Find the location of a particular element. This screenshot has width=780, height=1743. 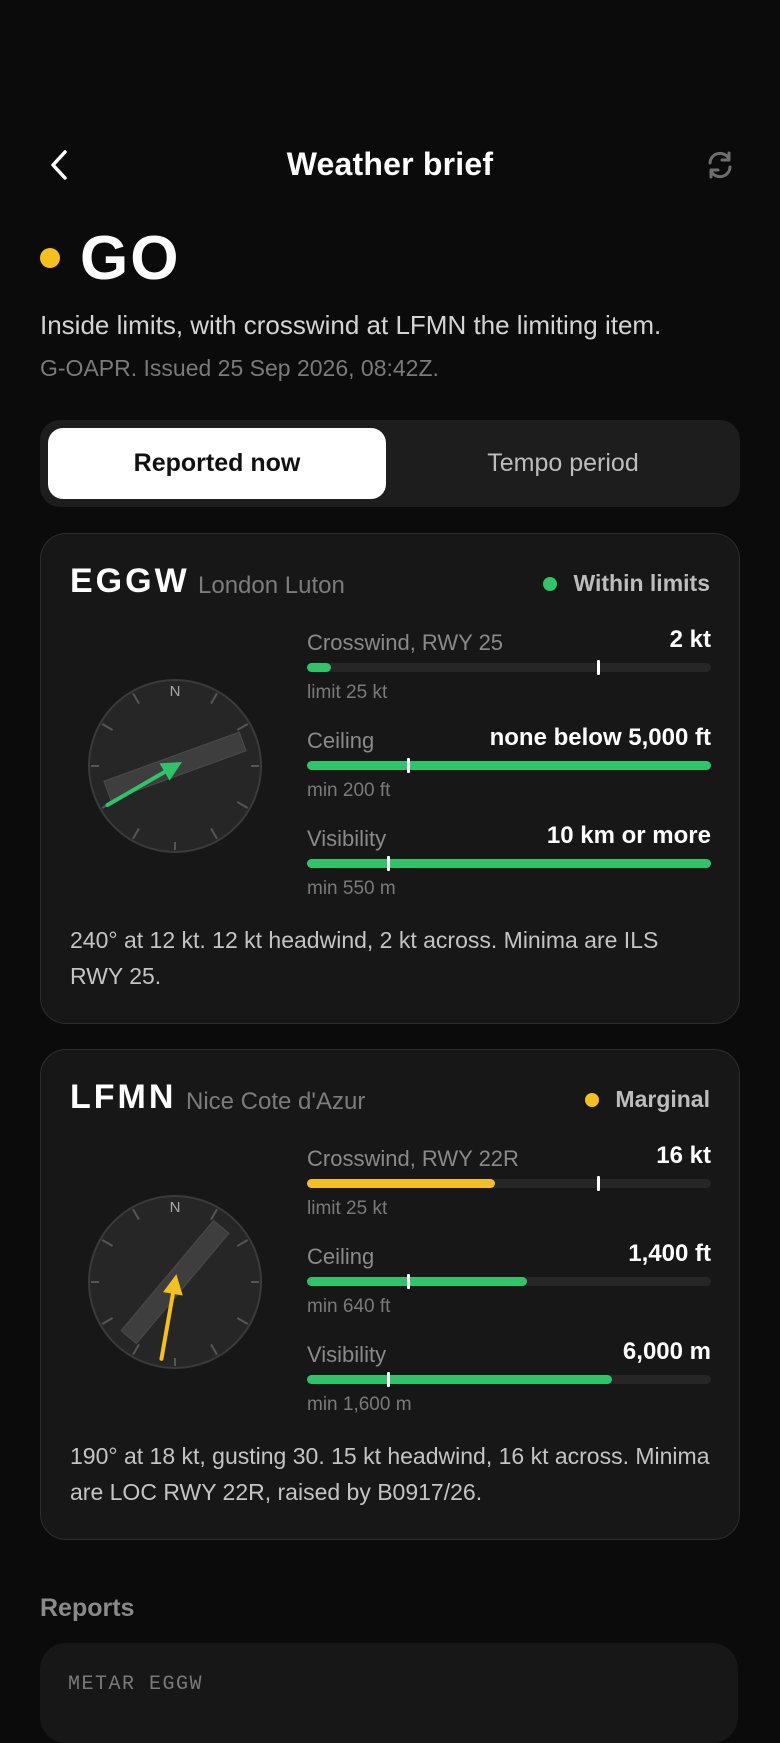

visibility-value: 10 km or more is located at coordinates (628, 835).